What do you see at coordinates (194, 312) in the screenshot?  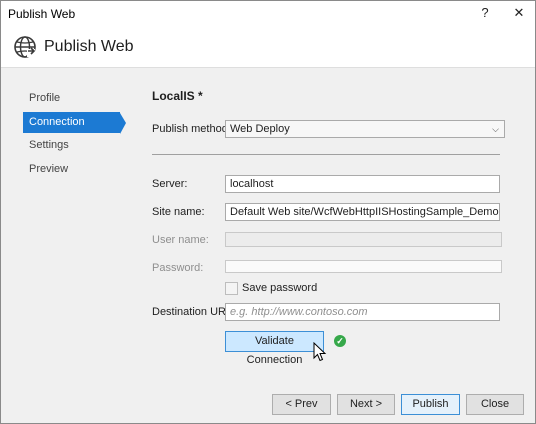 I see `destination-url-label: Destination URL:` at bounding box center [194, 312].